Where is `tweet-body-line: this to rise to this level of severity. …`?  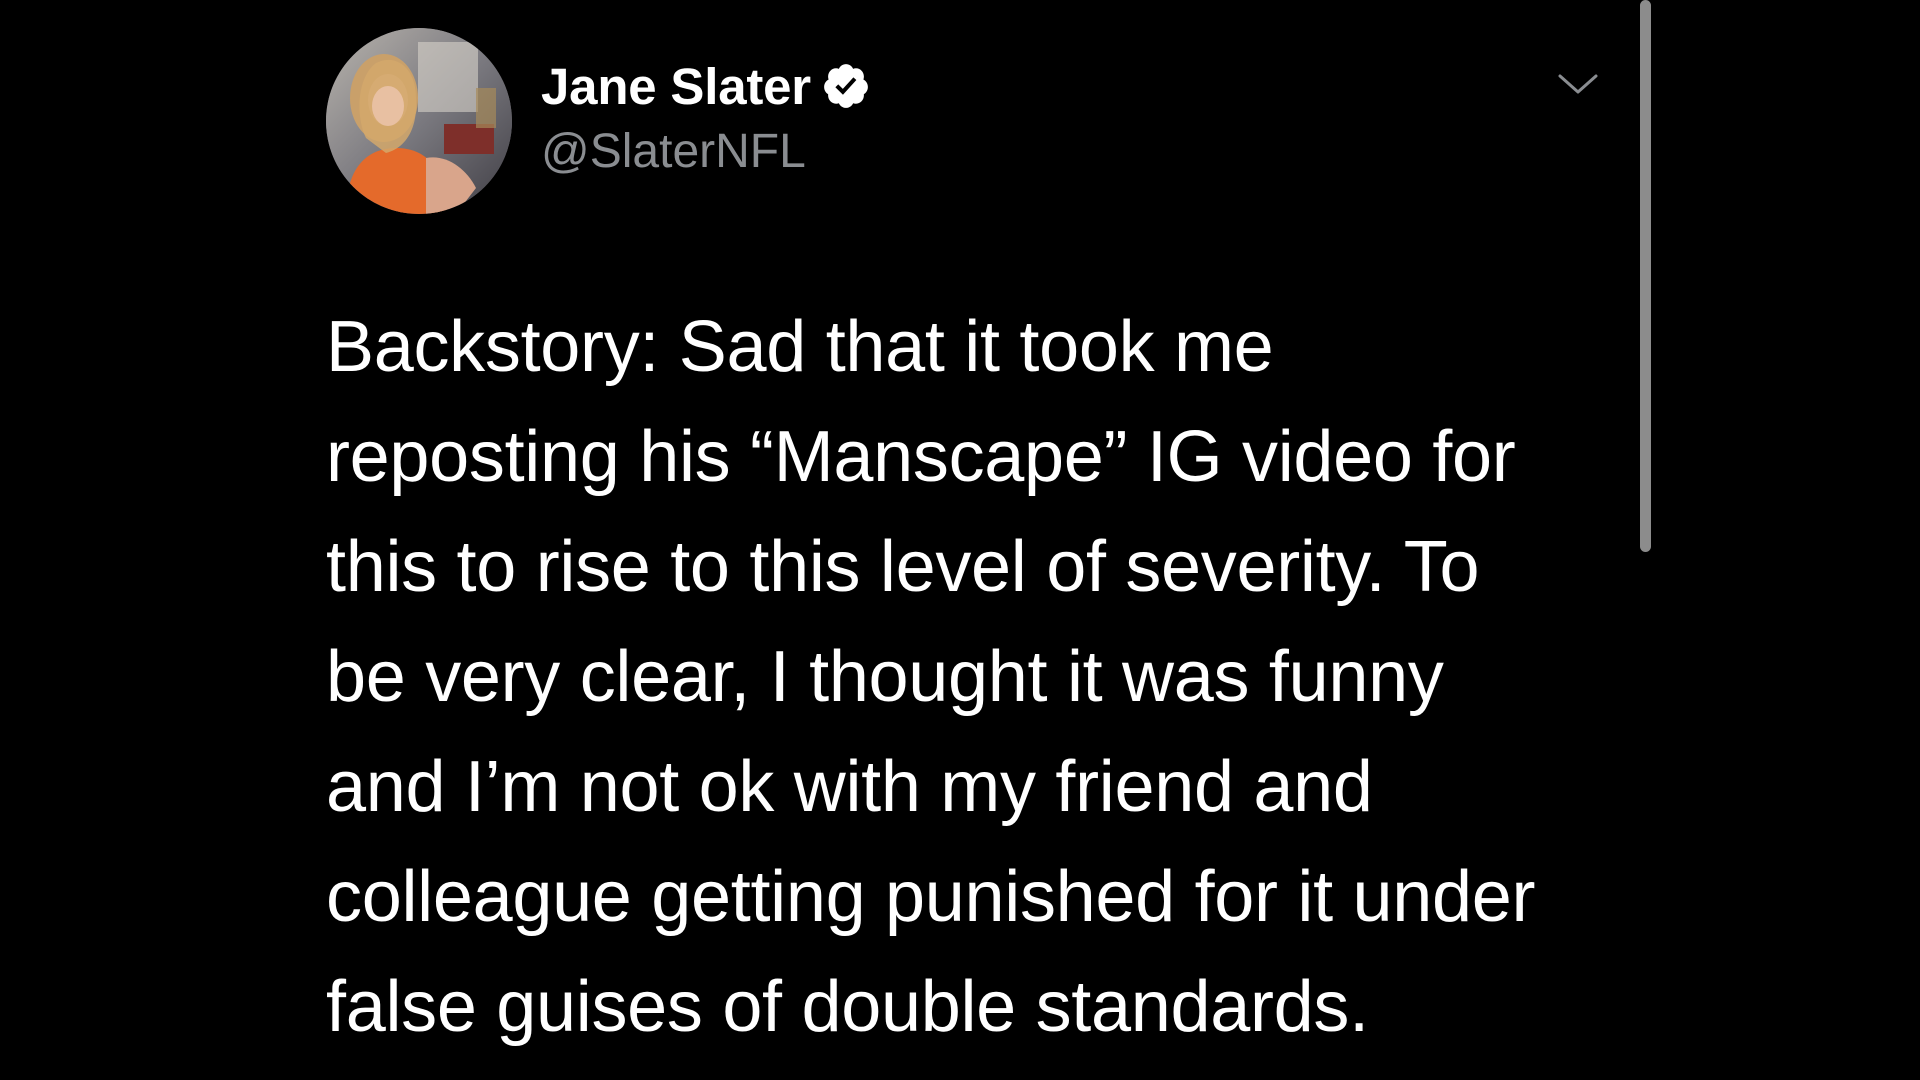
tweet-body-line: this to rise to this level of severity. … is located at coordinates (903, 567).